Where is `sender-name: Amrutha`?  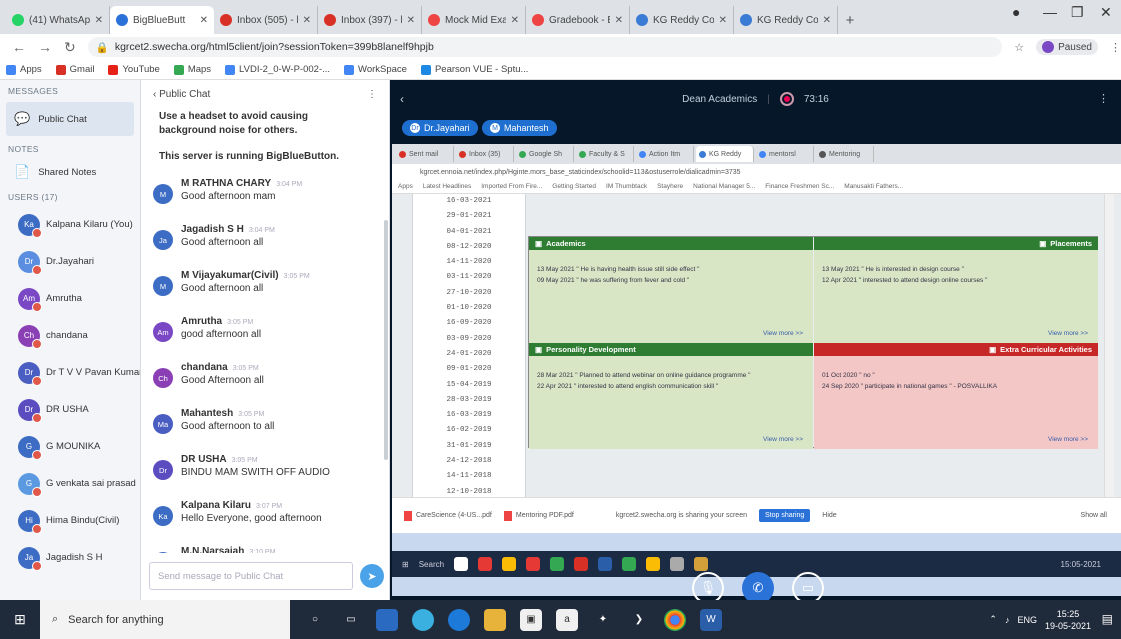
sender-name: Amrutha is located at coordinates (202, 321).